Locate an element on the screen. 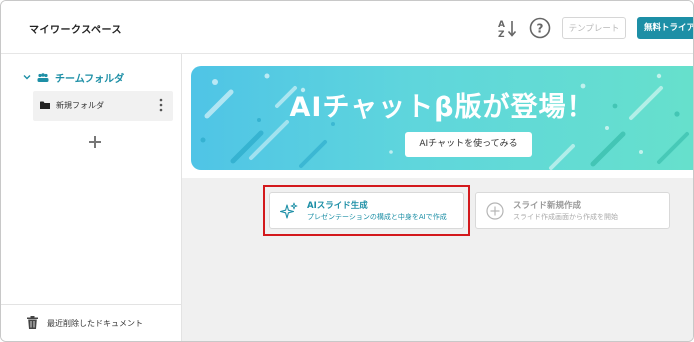 This screenshot has height=342, width=694. svg-text: Z is located at coordinates (501, 34).